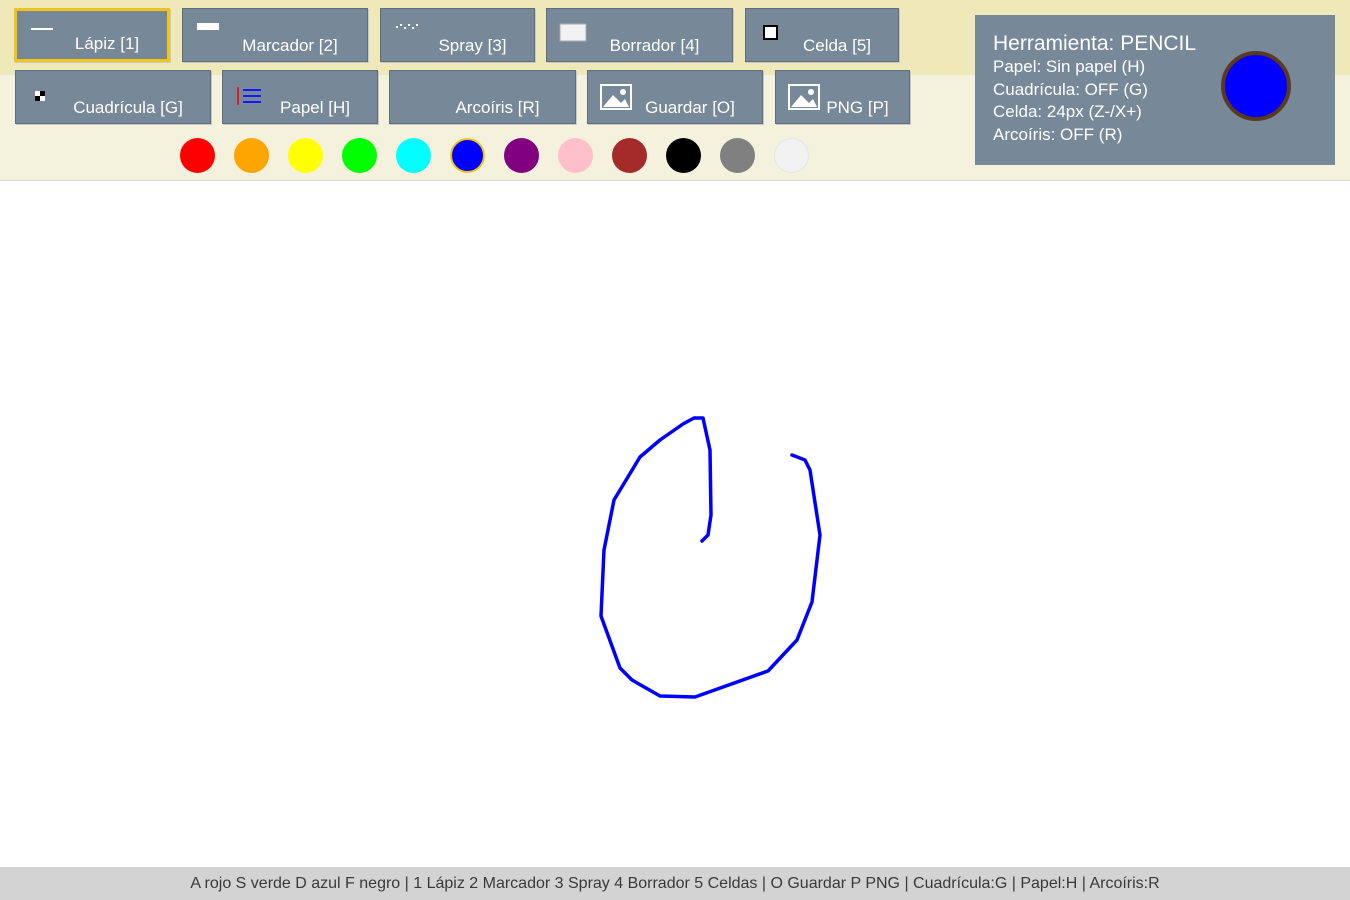 The height and width of the screenshot is (900, 1350). What do you see at coordinates (497, 107) in the screenshot?
I see `rainbow-toggle-label: Arcoíris [R]` at bounding box center [497, 107].